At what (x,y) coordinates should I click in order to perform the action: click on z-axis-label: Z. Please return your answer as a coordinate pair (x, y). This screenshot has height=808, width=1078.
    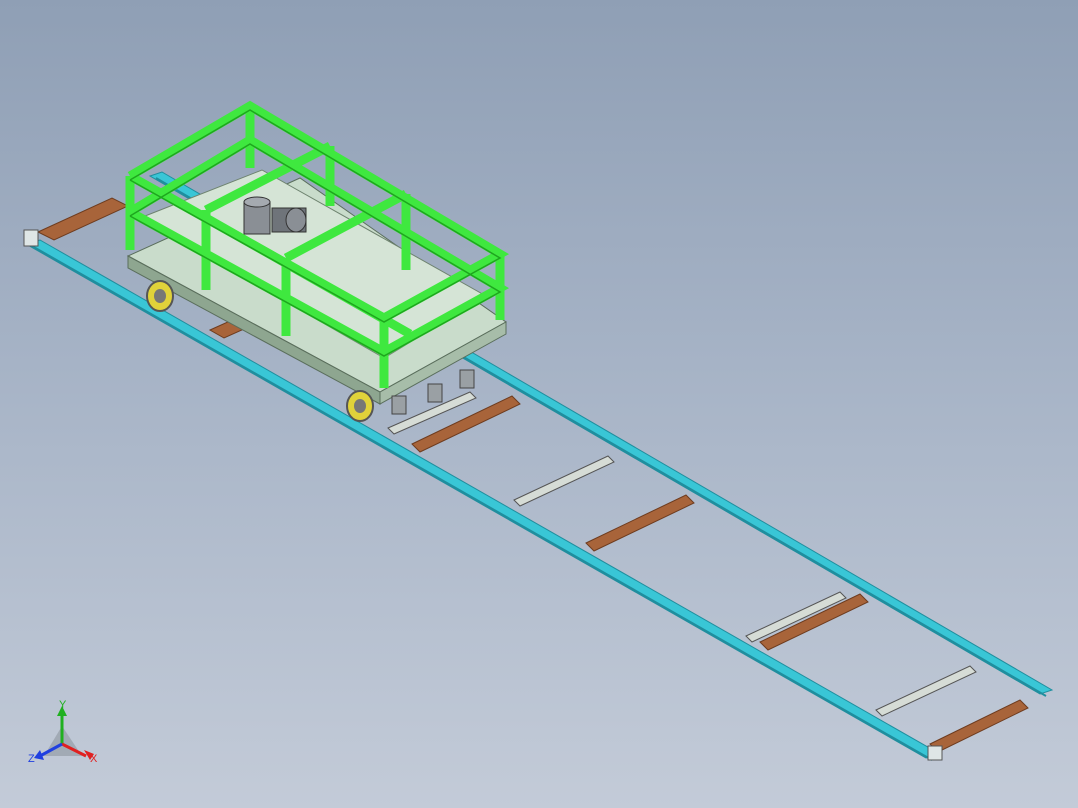
    Looking at the image, I should click on (31, 759).